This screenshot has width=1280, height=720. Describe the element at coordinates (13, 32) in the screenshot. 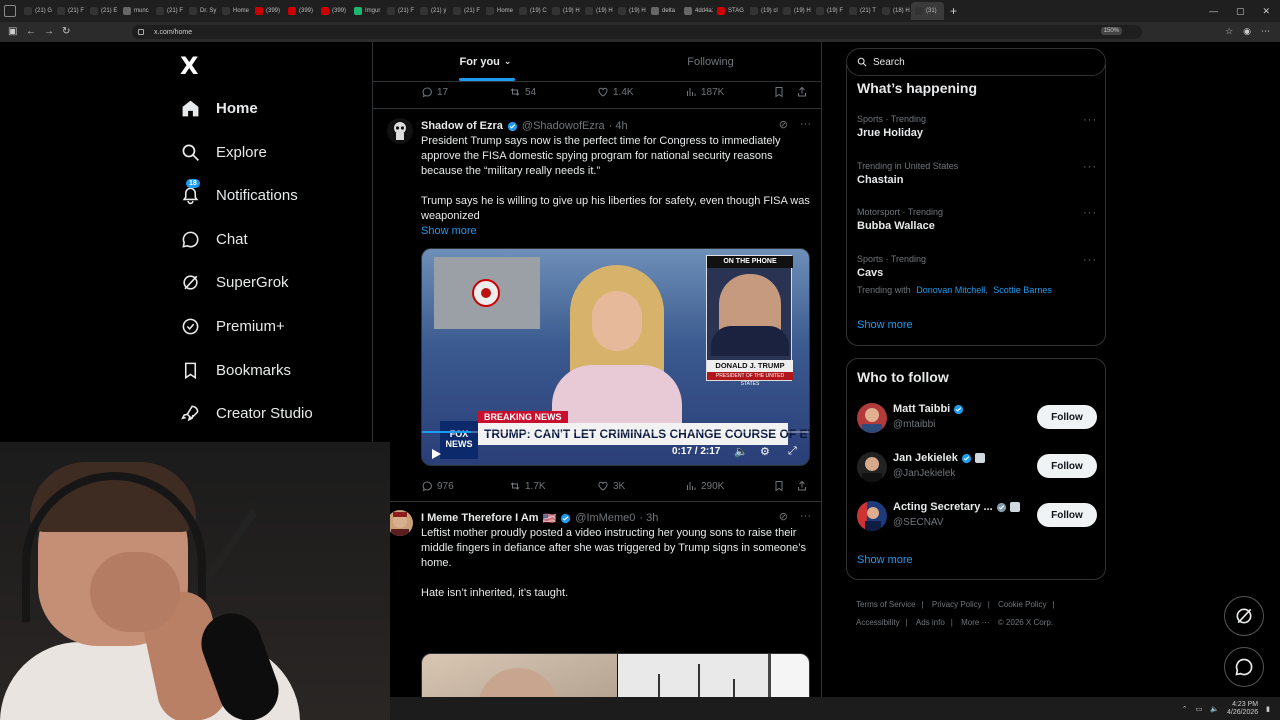

I see `sidebar-toggle-icon: ▣` at that location.